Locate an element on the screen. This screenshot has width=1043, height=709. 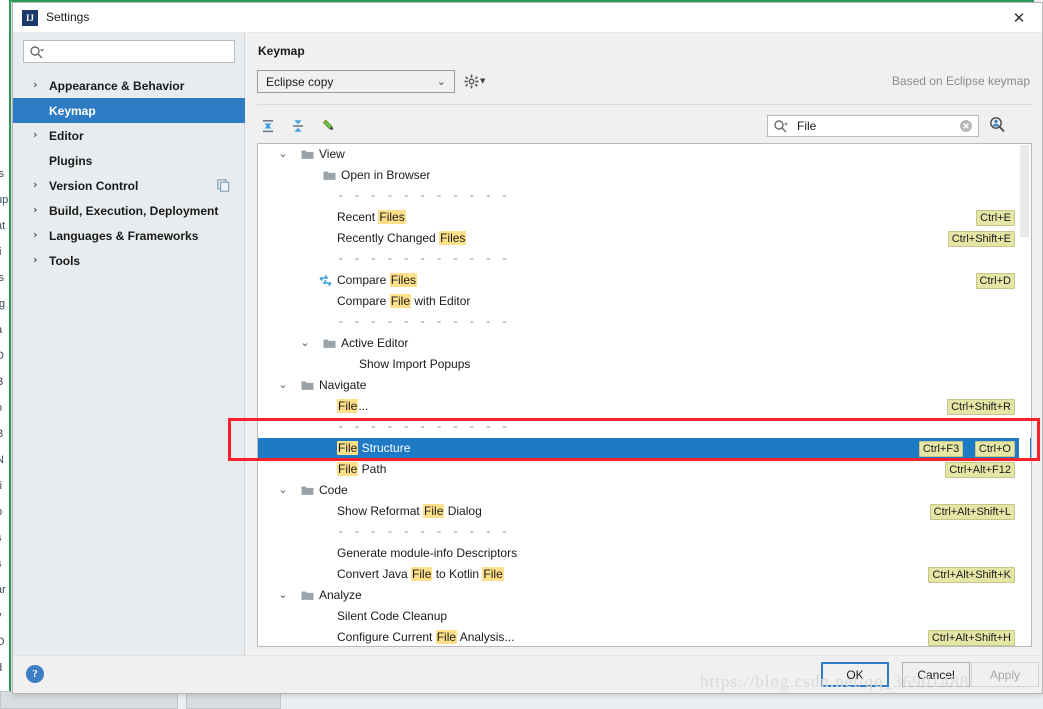
tree-action-row: File Structure Ctrl+O Ctrl+F3 is located at coordinates (644, 448).